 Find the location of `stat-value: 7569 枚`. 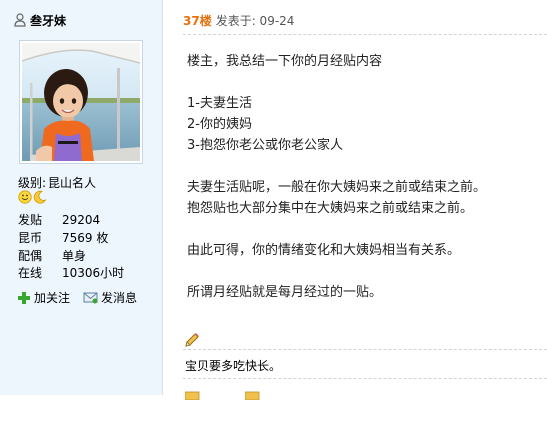

stat-value: 7569 枚 is located at coordinates (85, 238).